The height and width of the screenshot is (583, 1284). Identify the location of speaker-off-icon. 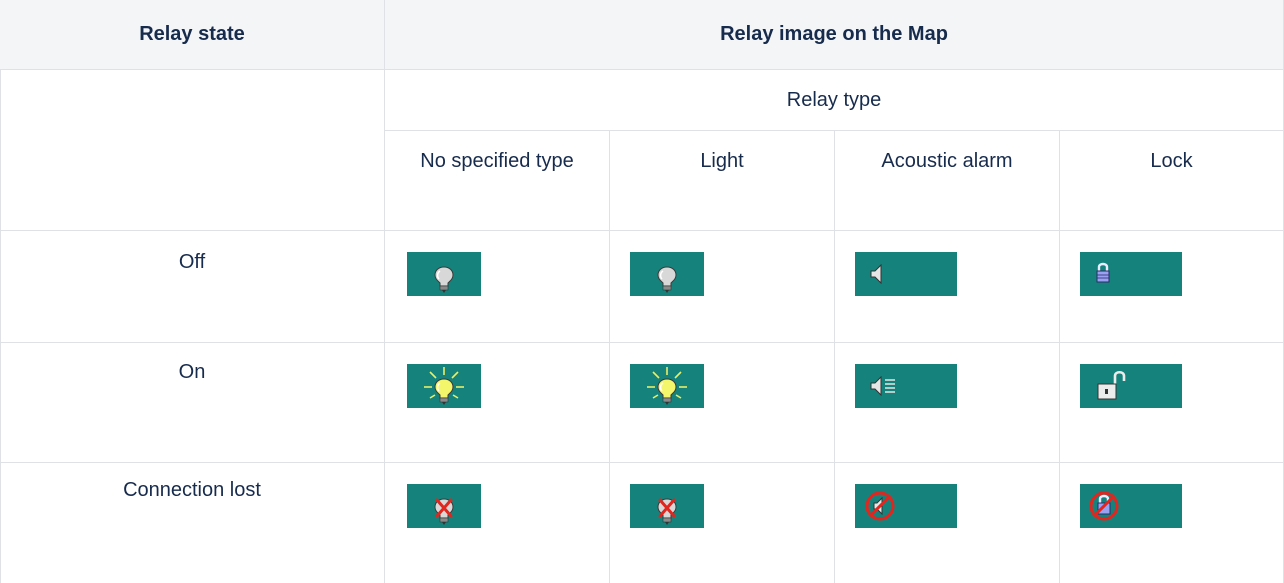
(906, 274).